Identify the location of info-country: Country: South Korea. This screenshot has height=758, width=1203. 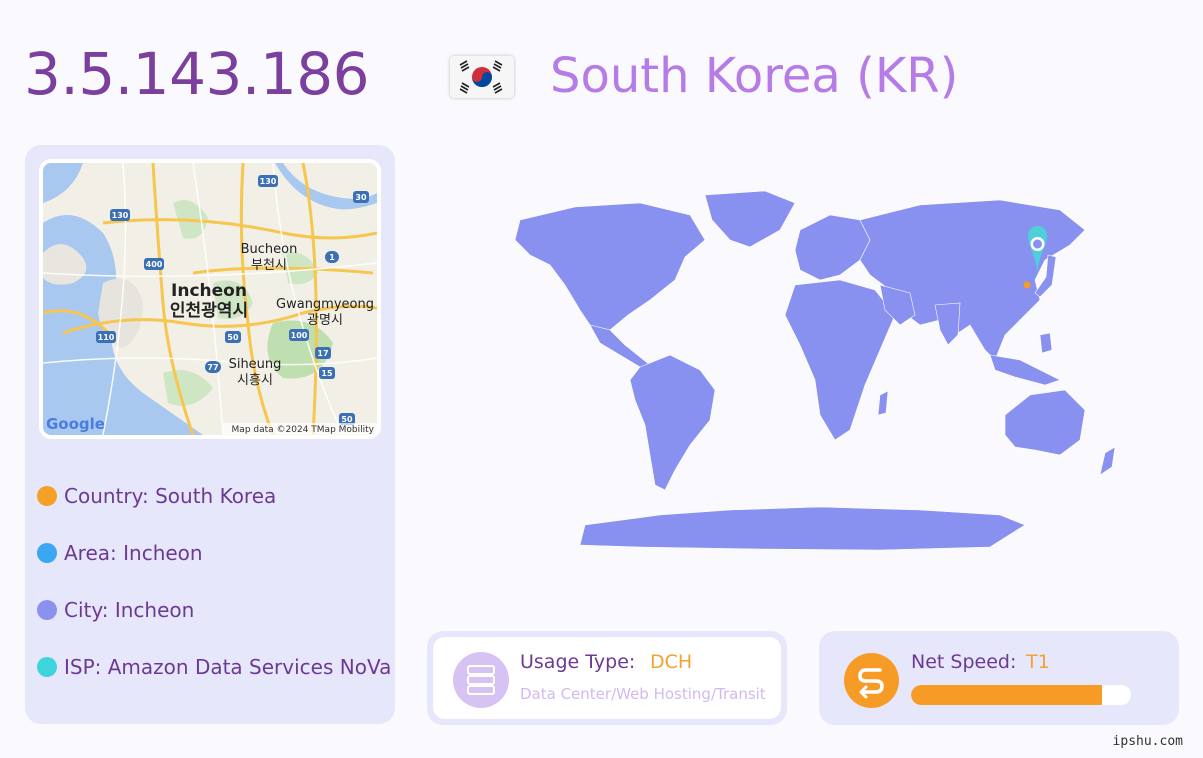
(214, 495).